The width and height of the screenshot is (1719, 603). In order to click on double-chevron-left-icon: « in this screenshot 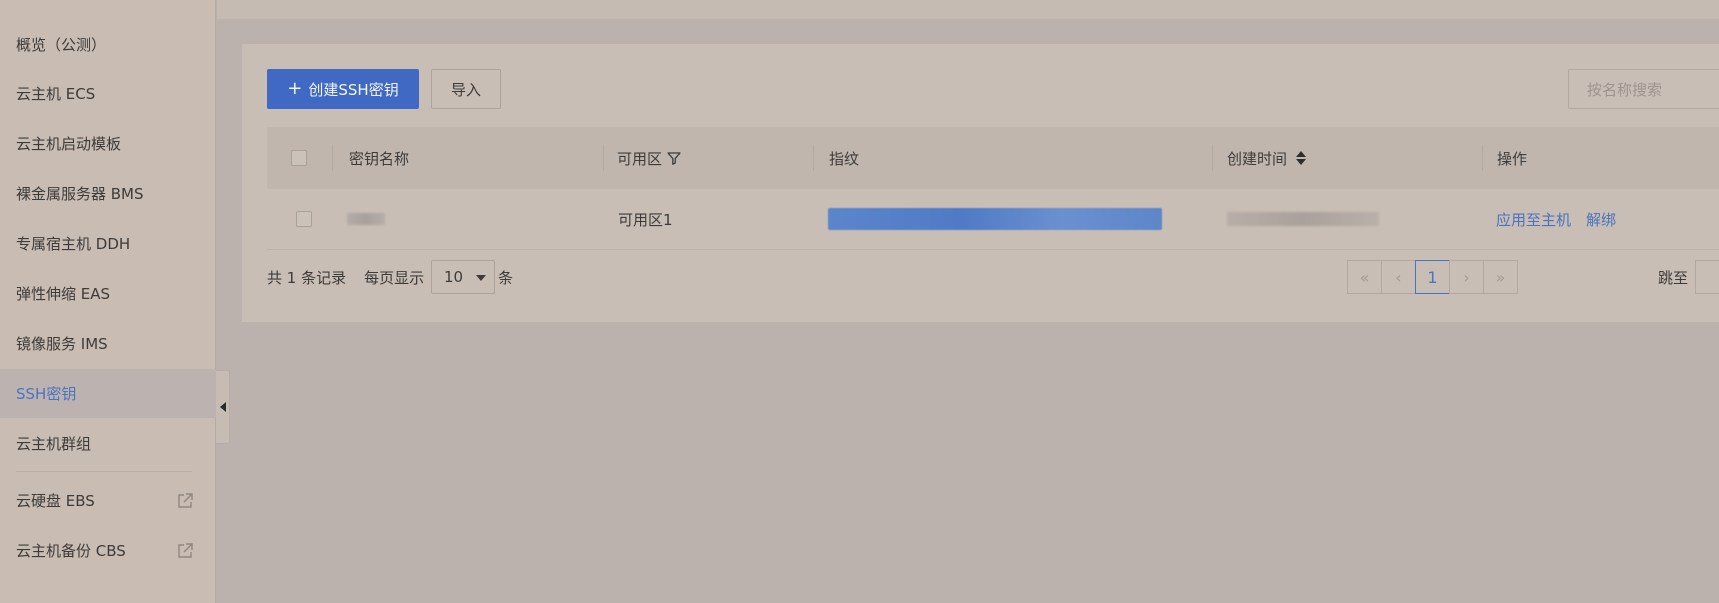, I will do `click(1364, 277)`.